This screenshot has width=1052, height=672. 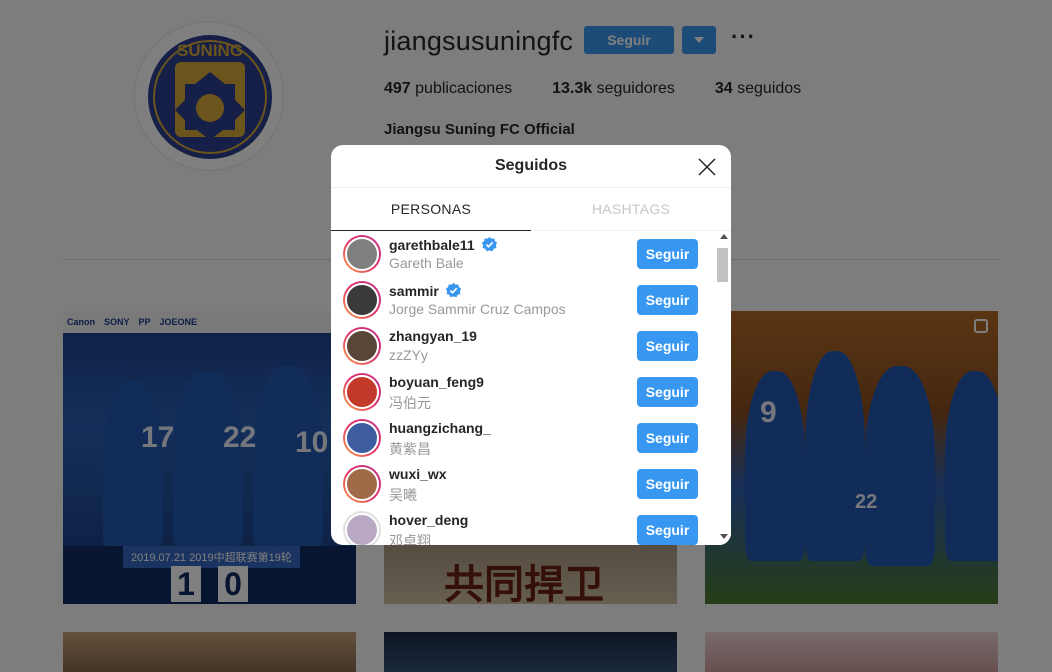 What do you see at coordinates (722, 265) in the screenshot?
I see `scroll-thumb` at bounding box center [722, 265].